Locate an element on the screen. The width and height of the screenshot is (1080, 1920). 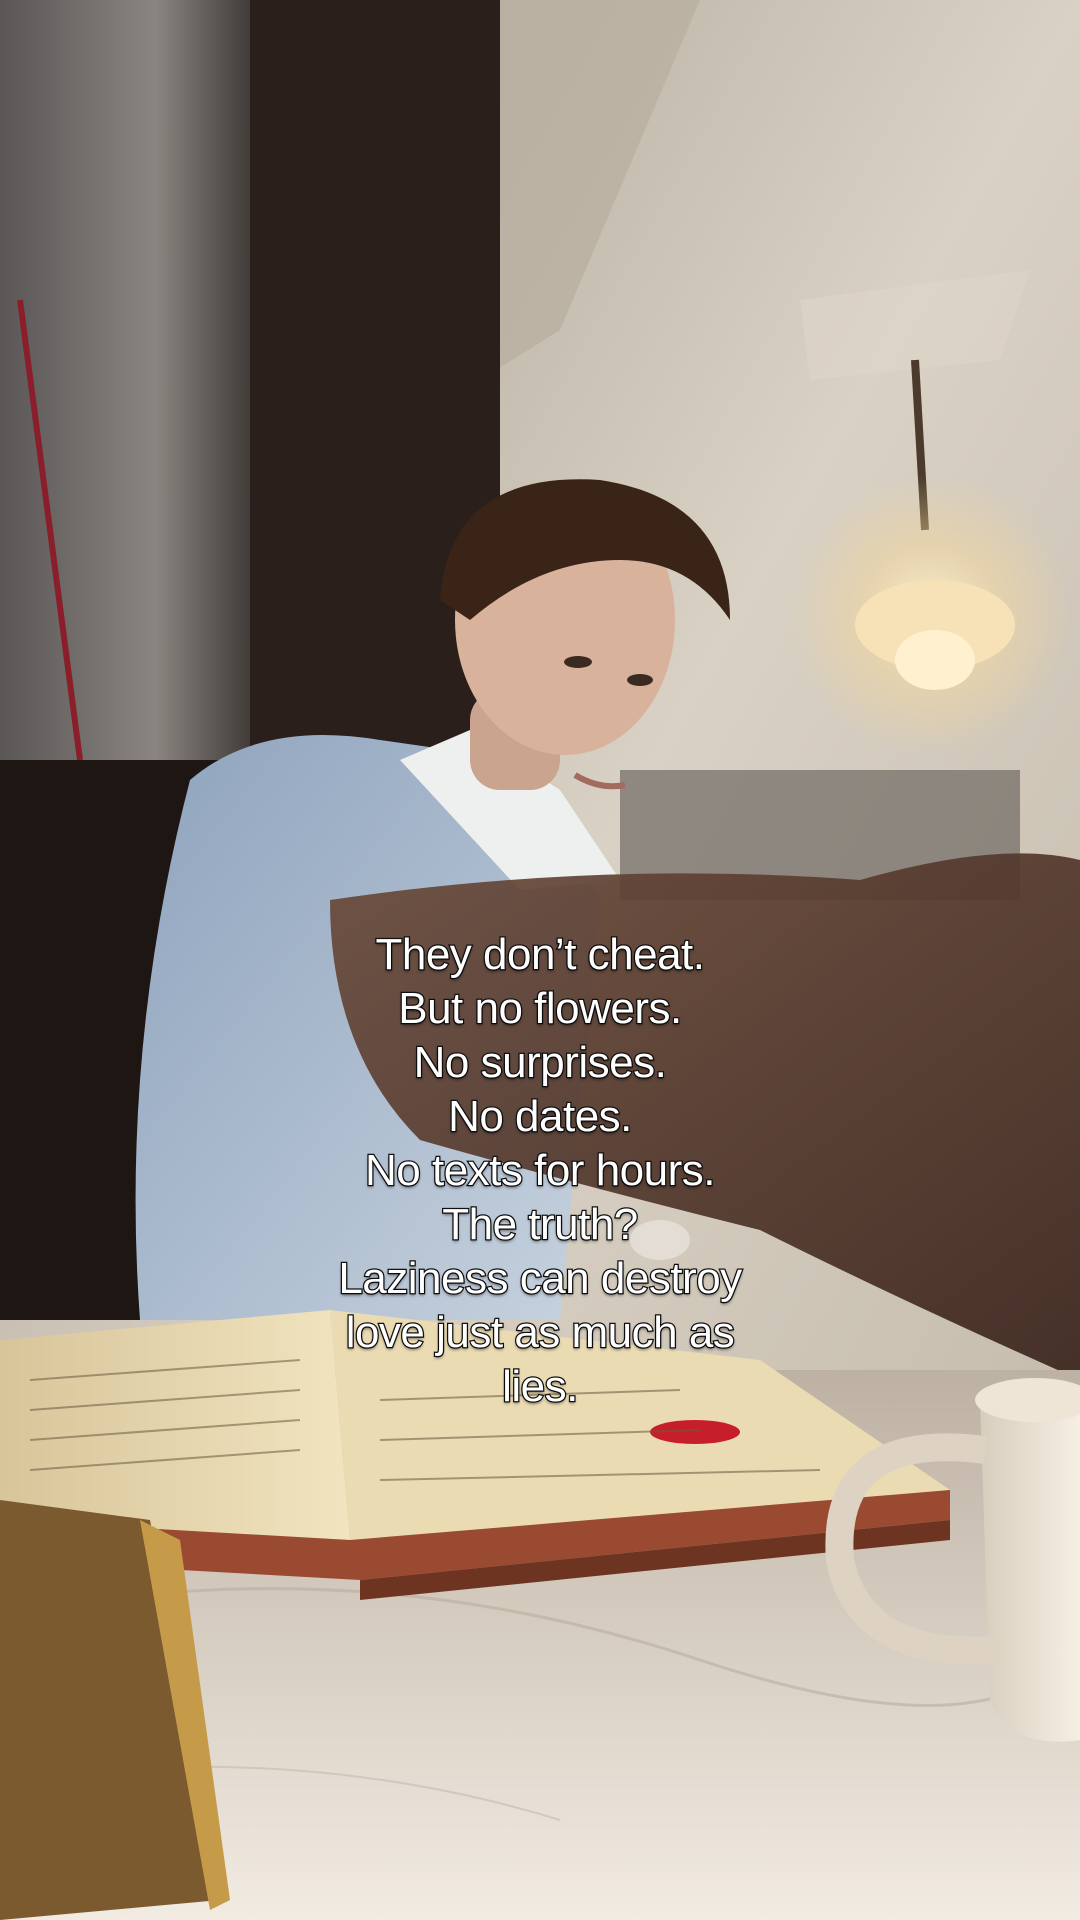
caption-line: They don’t cheat. is located at coordinates (540, 955).